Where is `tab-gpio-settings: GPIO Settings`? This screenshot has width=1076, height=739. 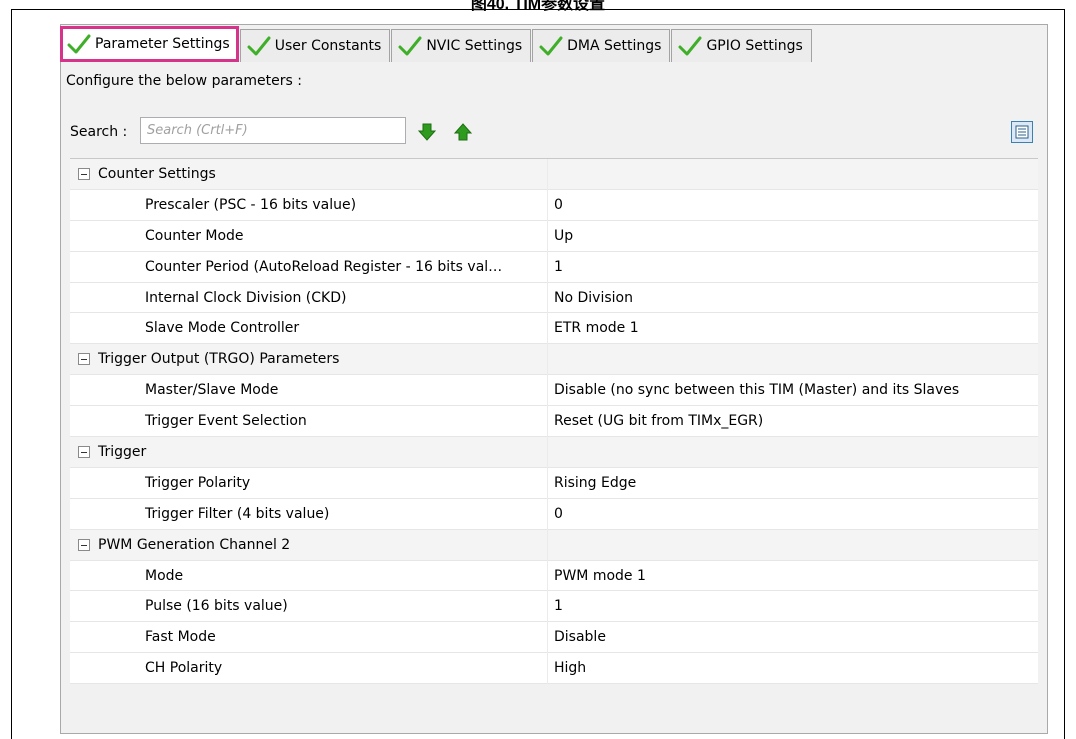 tab-gpio-settings: GPIO Settings is located at coordinates (741, 45).